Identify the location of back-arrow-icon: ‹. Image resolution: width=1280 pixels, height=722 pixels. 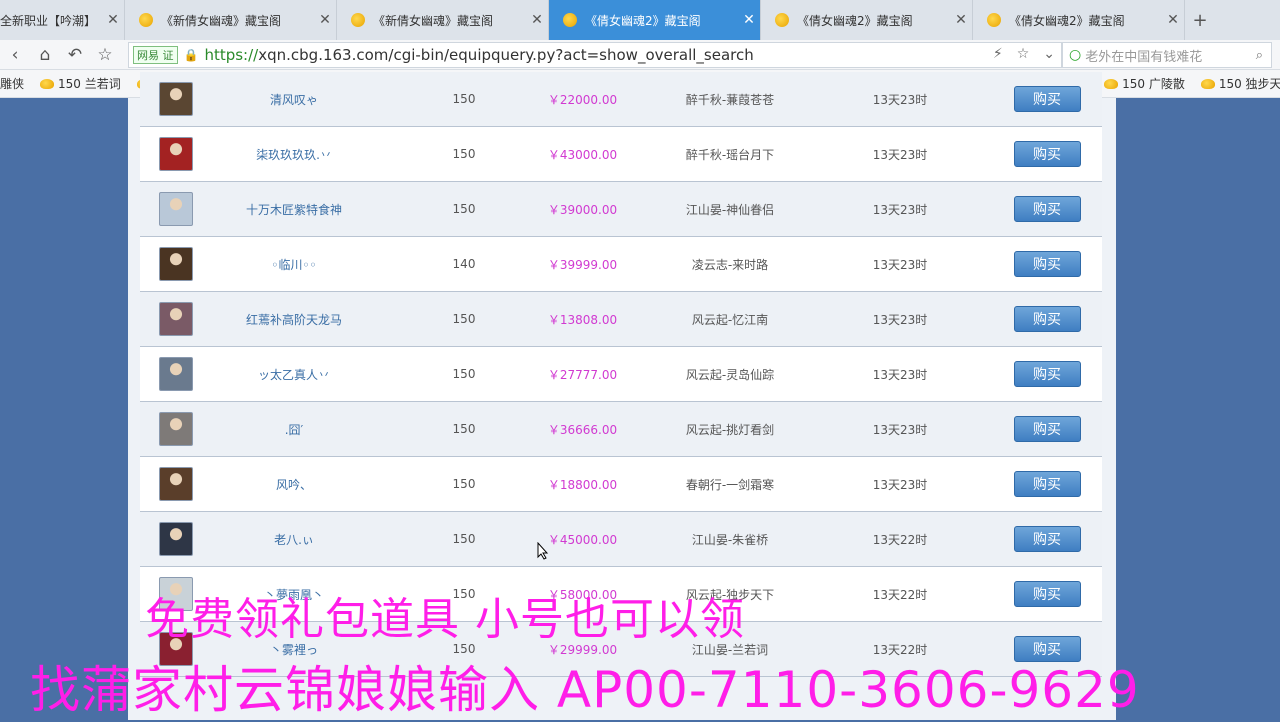
(15, 55).